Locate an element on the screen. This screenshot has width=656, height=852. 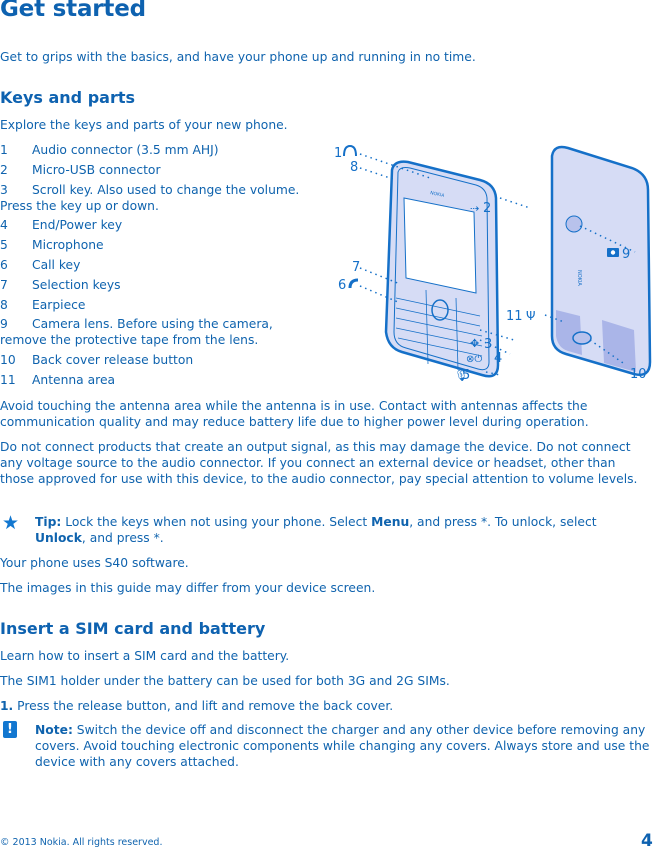
antenna-icon: Ψ is located at coordinates (530, 316).